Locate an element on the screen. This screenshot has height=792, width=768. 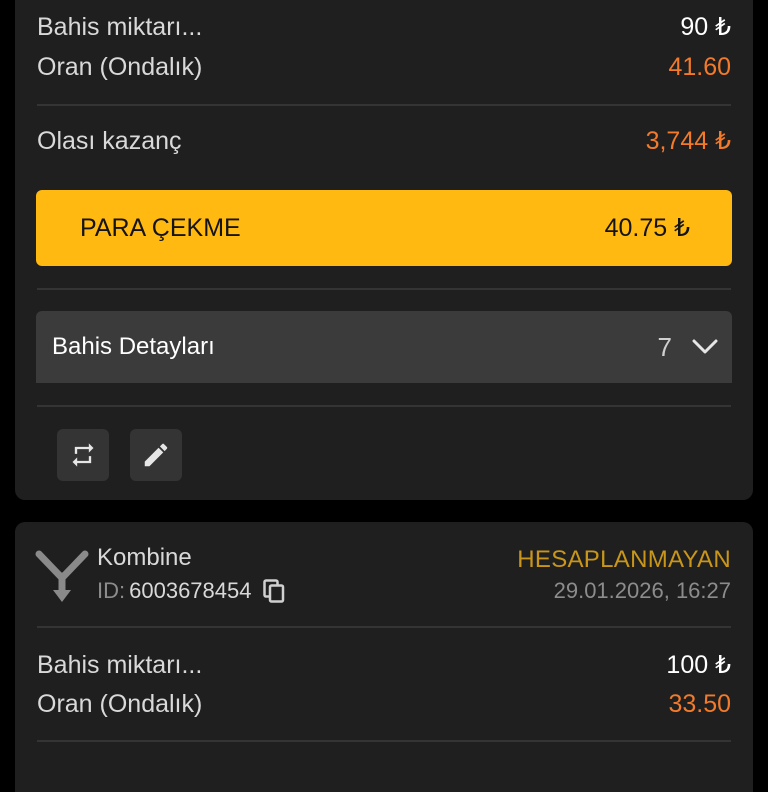
bet-id: ID: 6003678454 is located at coordinates (191, 591).